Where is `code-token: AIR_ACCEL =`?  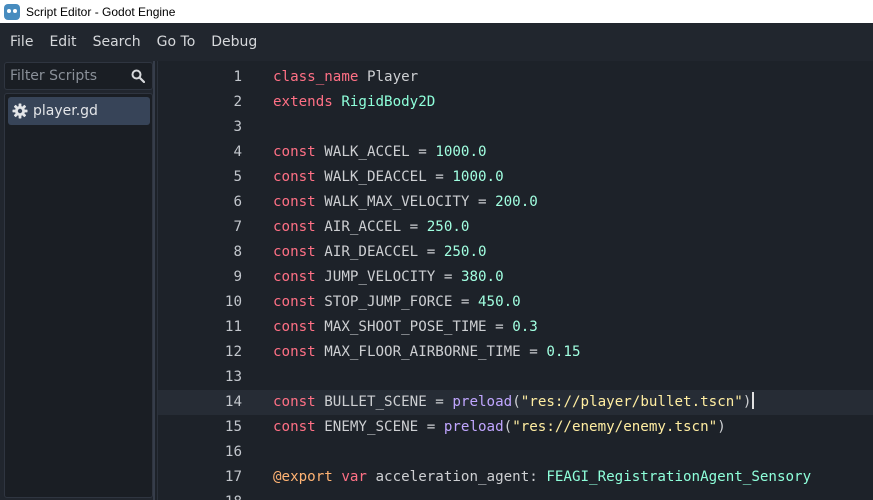 code-token: AIR_ACCEL = is located at coordinates (371, 227).